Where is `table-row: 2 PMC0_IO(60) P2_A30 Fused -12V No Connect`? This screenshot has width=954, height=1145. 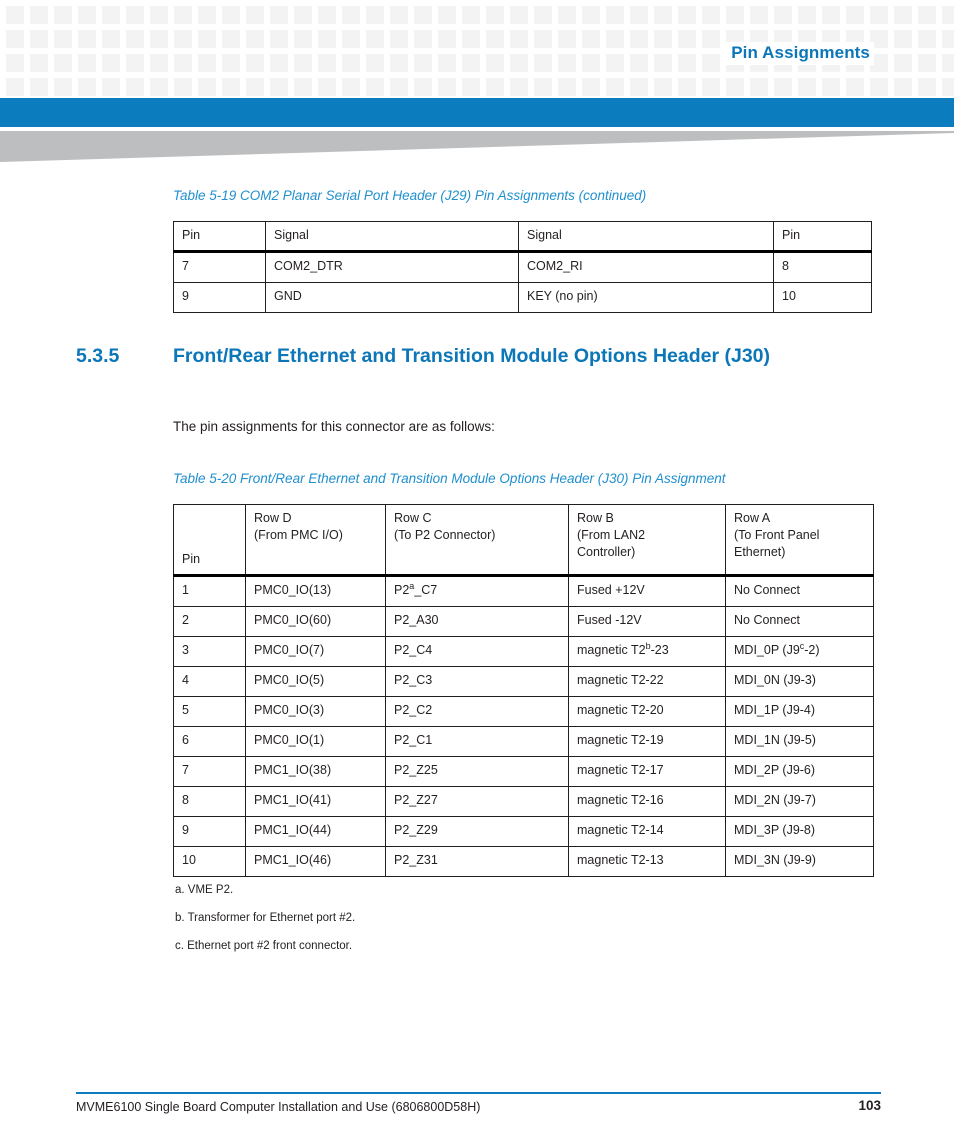
table-row: 2 PMC0_IO(60) P2_A30 Fused -12V No Connect is located at coordinates (523, 621).